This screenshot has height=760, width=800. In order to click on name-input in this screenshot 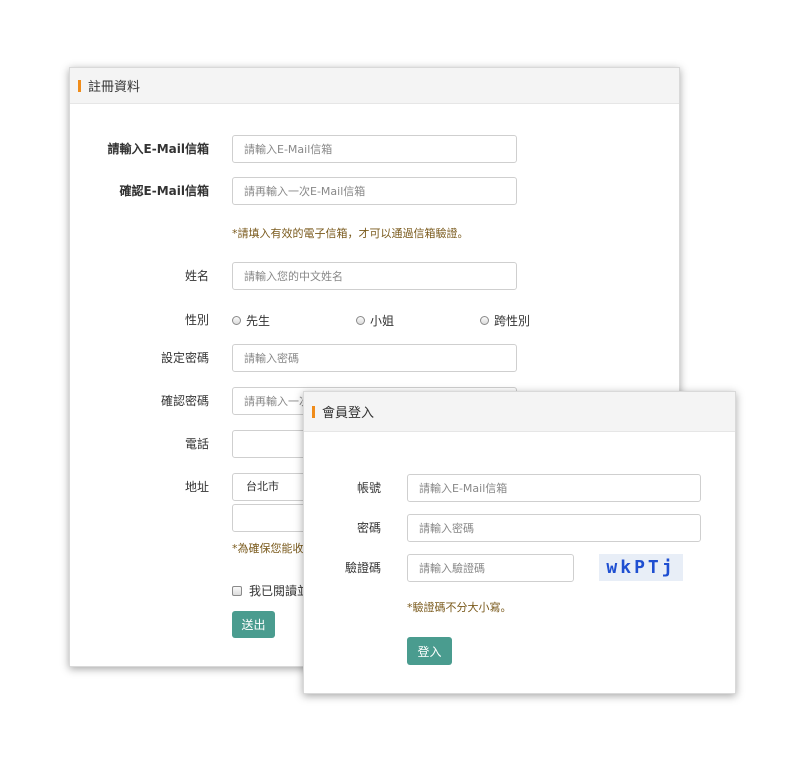, I will do `click(374, 276)`.